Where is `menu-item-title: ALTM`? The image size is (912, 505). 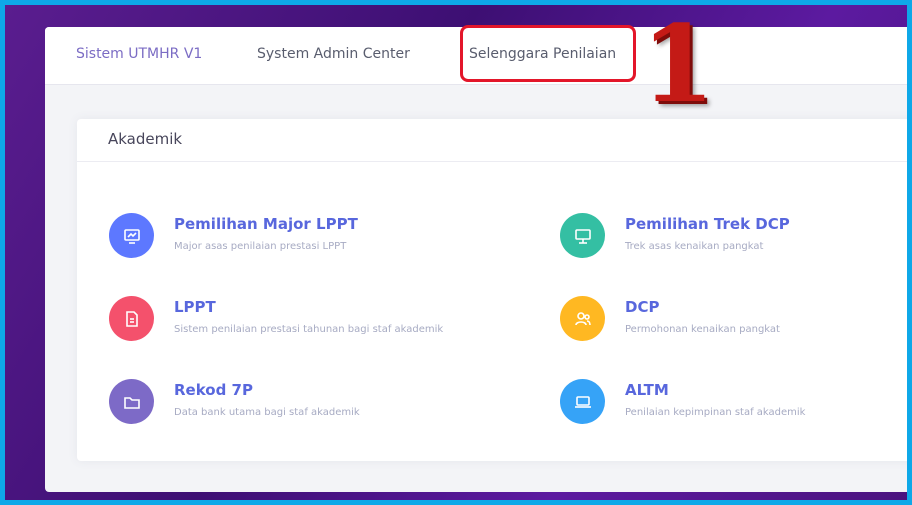 menu-item-title: ALTM is located at coordinates (647, 390).